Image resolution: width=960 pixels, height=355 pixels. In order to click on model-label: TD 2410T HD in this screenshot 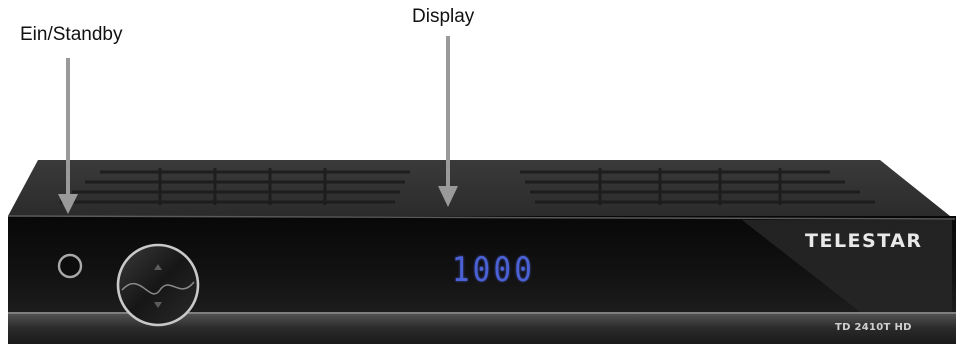, I will do `click(873, 327)`.